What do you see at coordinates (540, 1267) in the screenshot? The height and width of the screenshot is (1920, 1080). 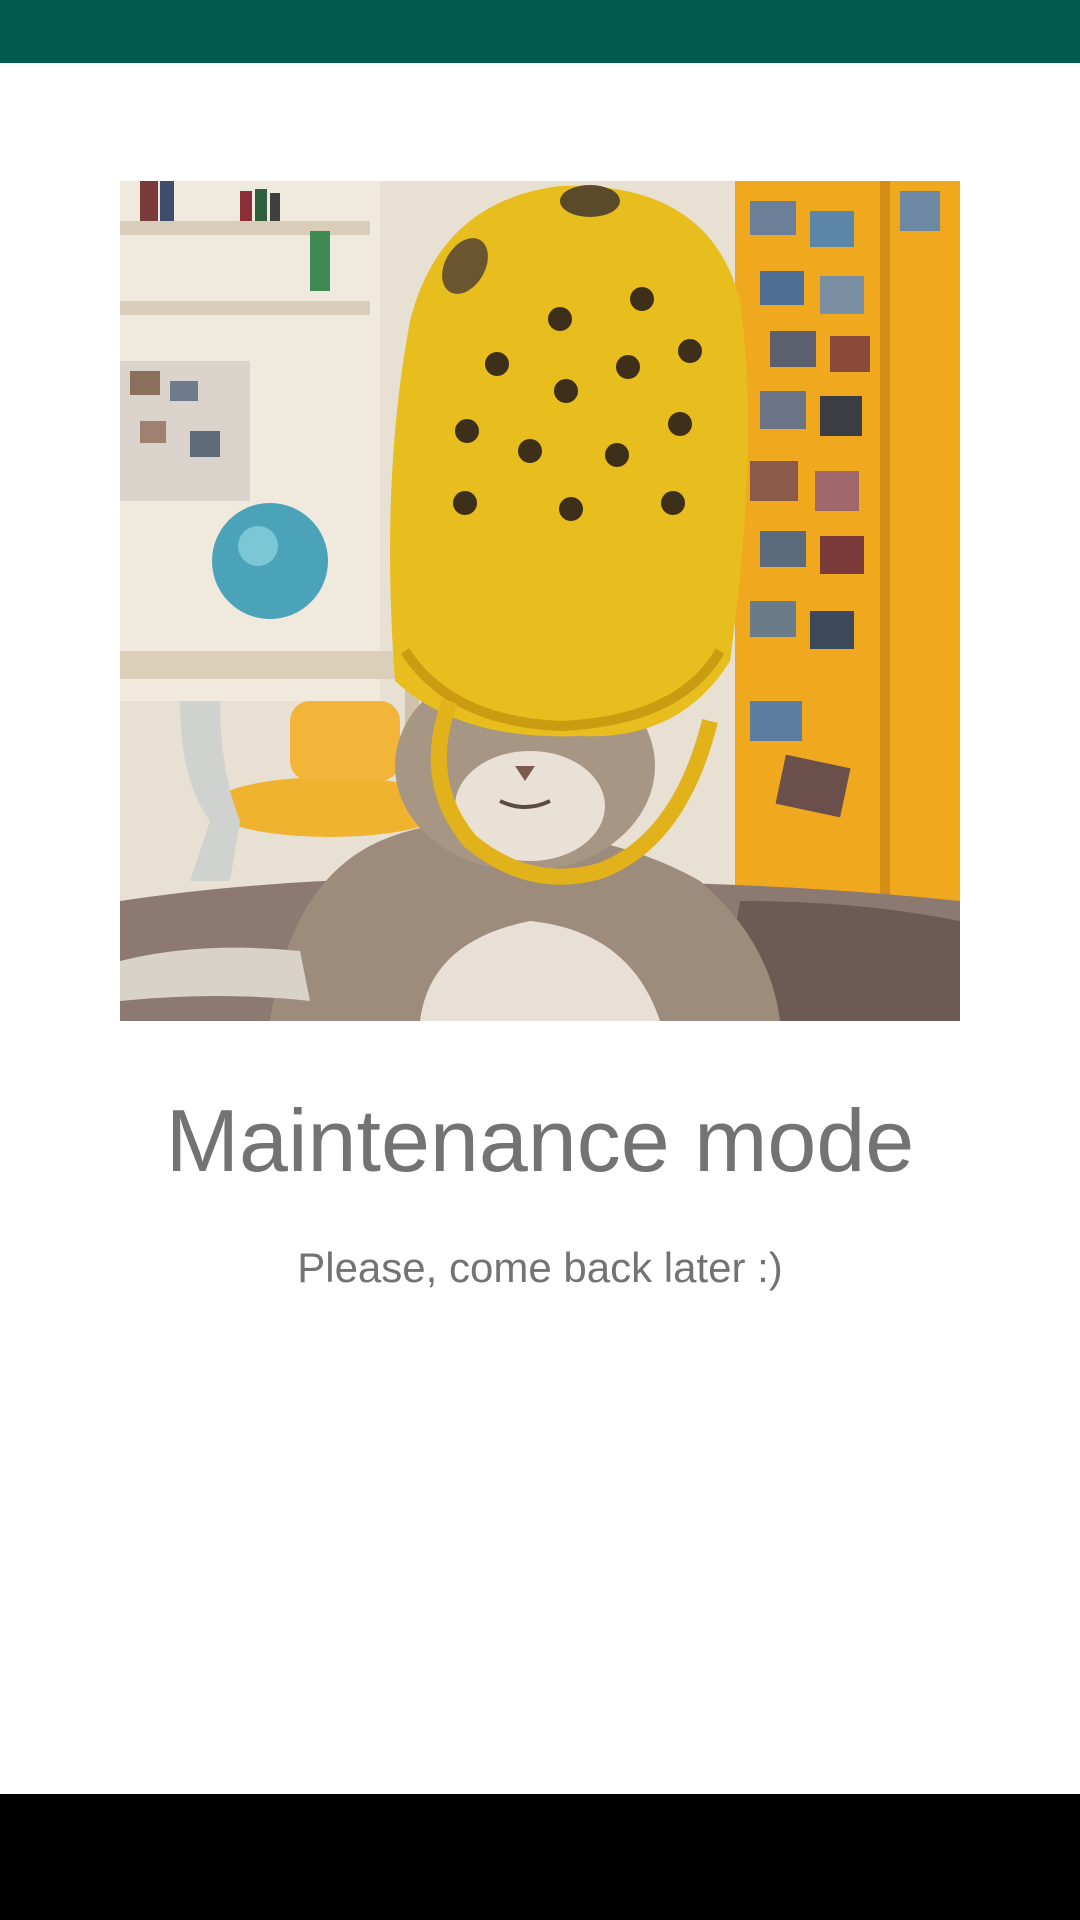 I see `page-subtitle: Please, come back later :)` at bounding box center [540, 1267].